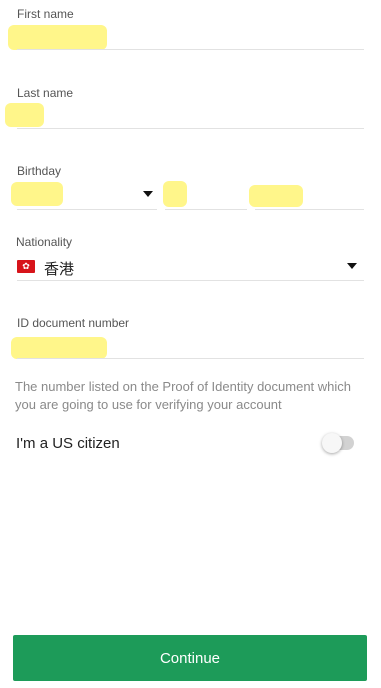  What do you see at coordinates (39, 171) in the screenshot?
I see `birthday-label: Birthday` at bounding box center [39, 171].